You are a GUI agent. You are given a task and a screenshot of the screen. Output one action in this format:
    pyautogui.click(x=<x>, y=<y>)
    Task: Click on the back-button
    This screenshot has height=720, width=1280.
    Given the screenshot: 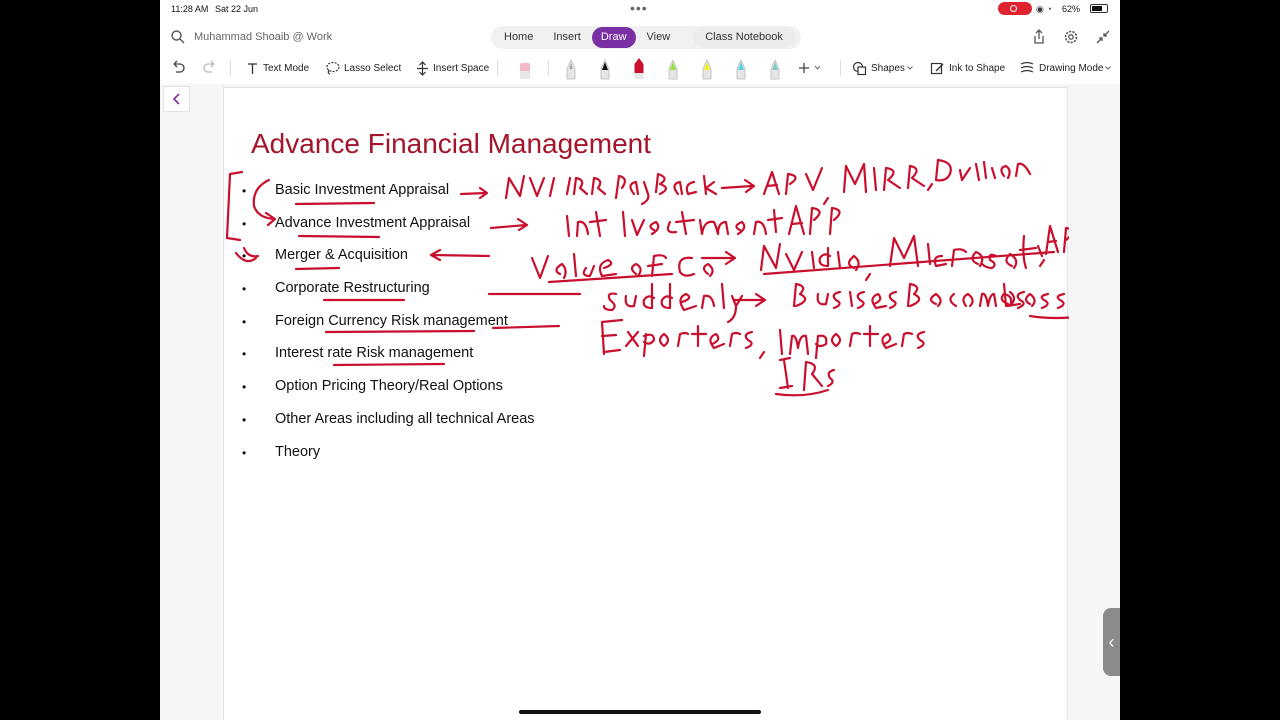 What is the action you would take?
    pyautogui.click(x=176, y=99)
    